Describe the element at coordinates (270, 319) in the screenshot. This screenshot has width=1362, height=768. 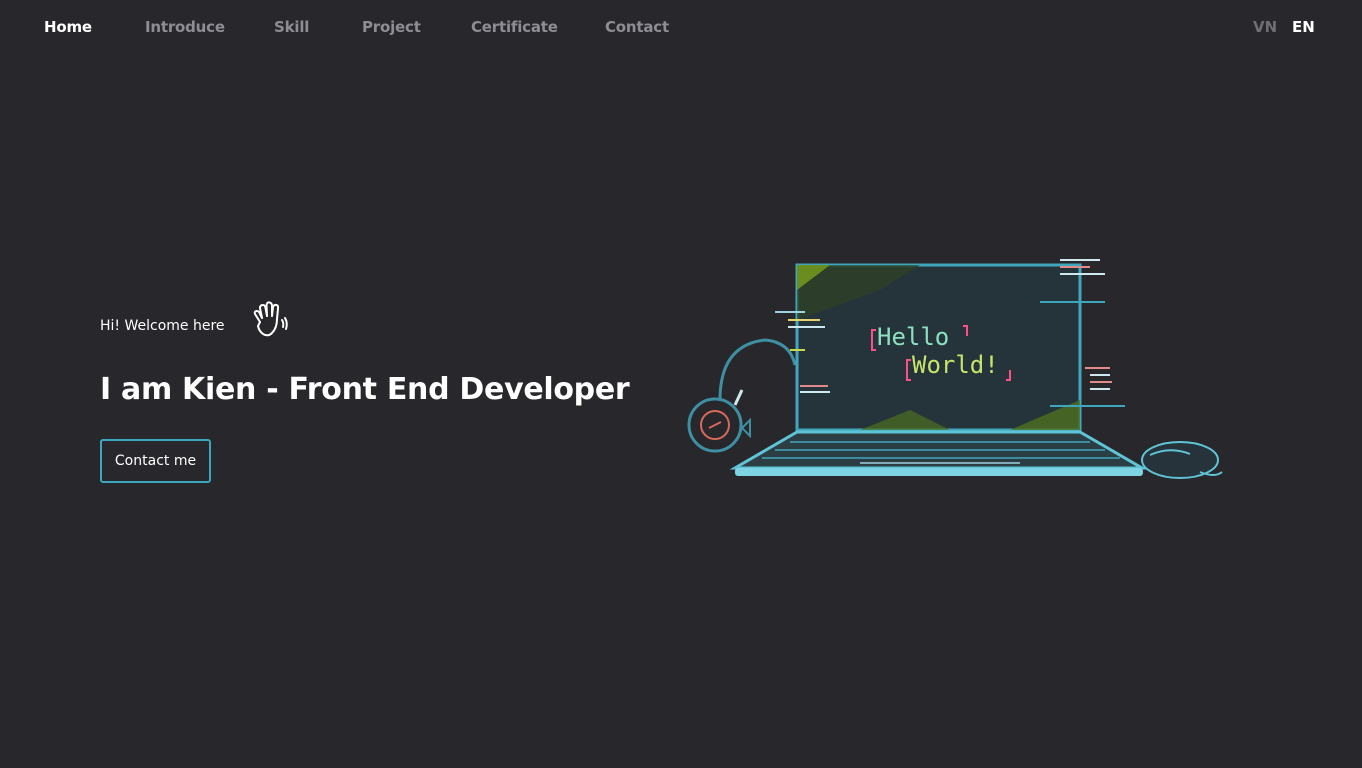
I see `waving-hand-icon` at that location.